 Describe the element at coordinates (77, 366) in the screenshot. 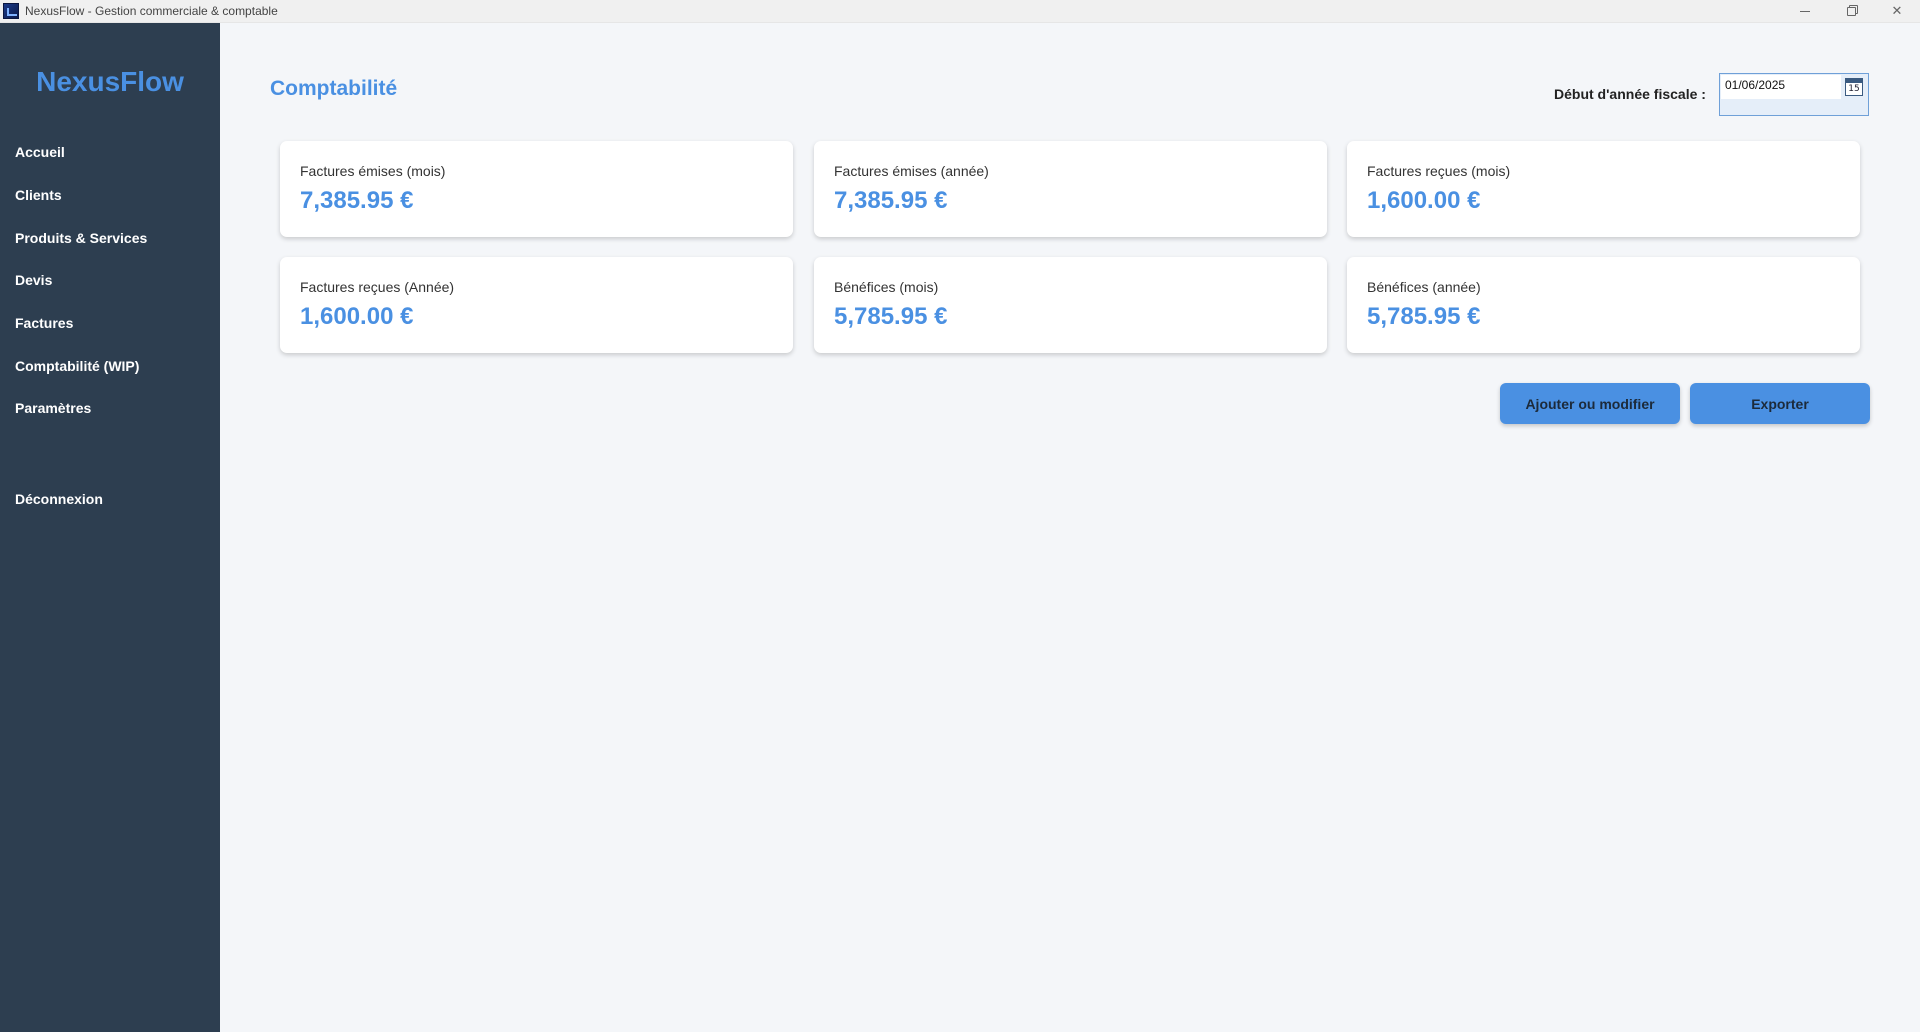

I see `sidebar-item-comptabilite: Comptabilité (WIP)` at that location.